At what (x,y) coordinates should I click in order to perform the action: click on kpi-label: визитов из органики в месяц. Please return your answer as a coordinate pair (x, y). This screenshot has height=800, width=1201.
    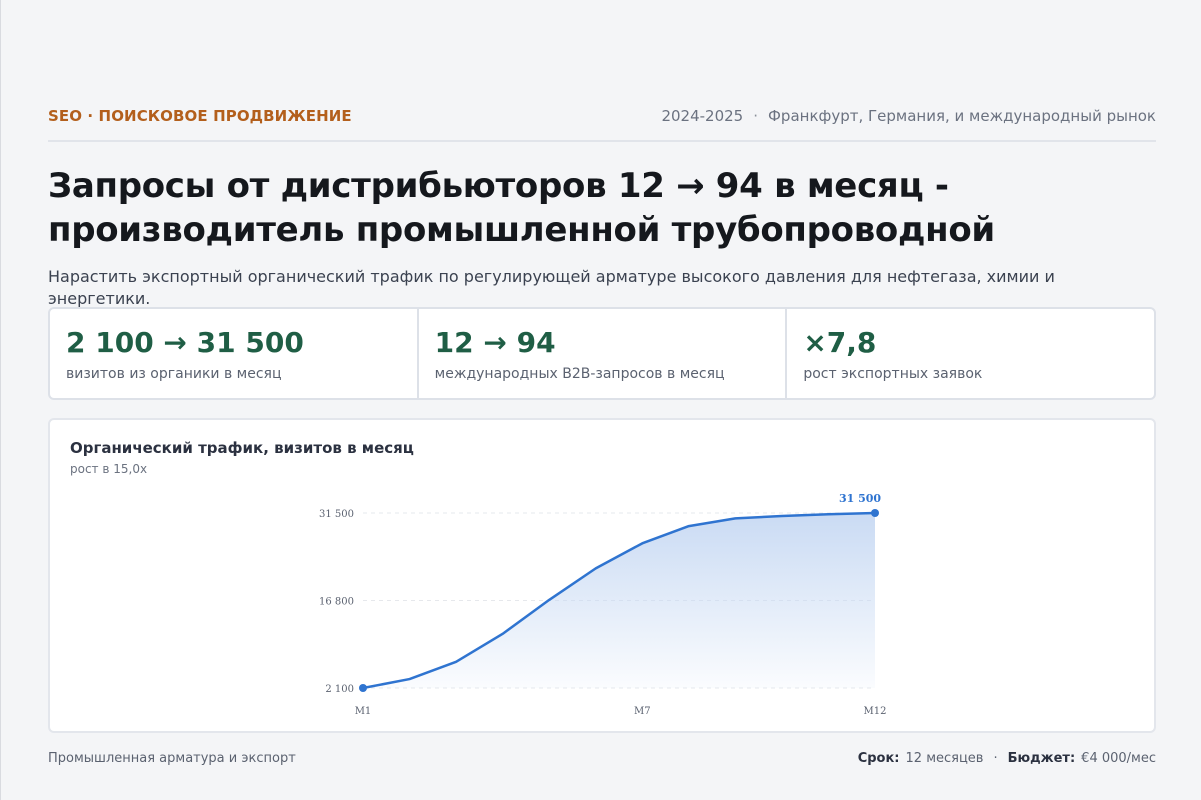
    Looking at the image, I should click on (174, 374).